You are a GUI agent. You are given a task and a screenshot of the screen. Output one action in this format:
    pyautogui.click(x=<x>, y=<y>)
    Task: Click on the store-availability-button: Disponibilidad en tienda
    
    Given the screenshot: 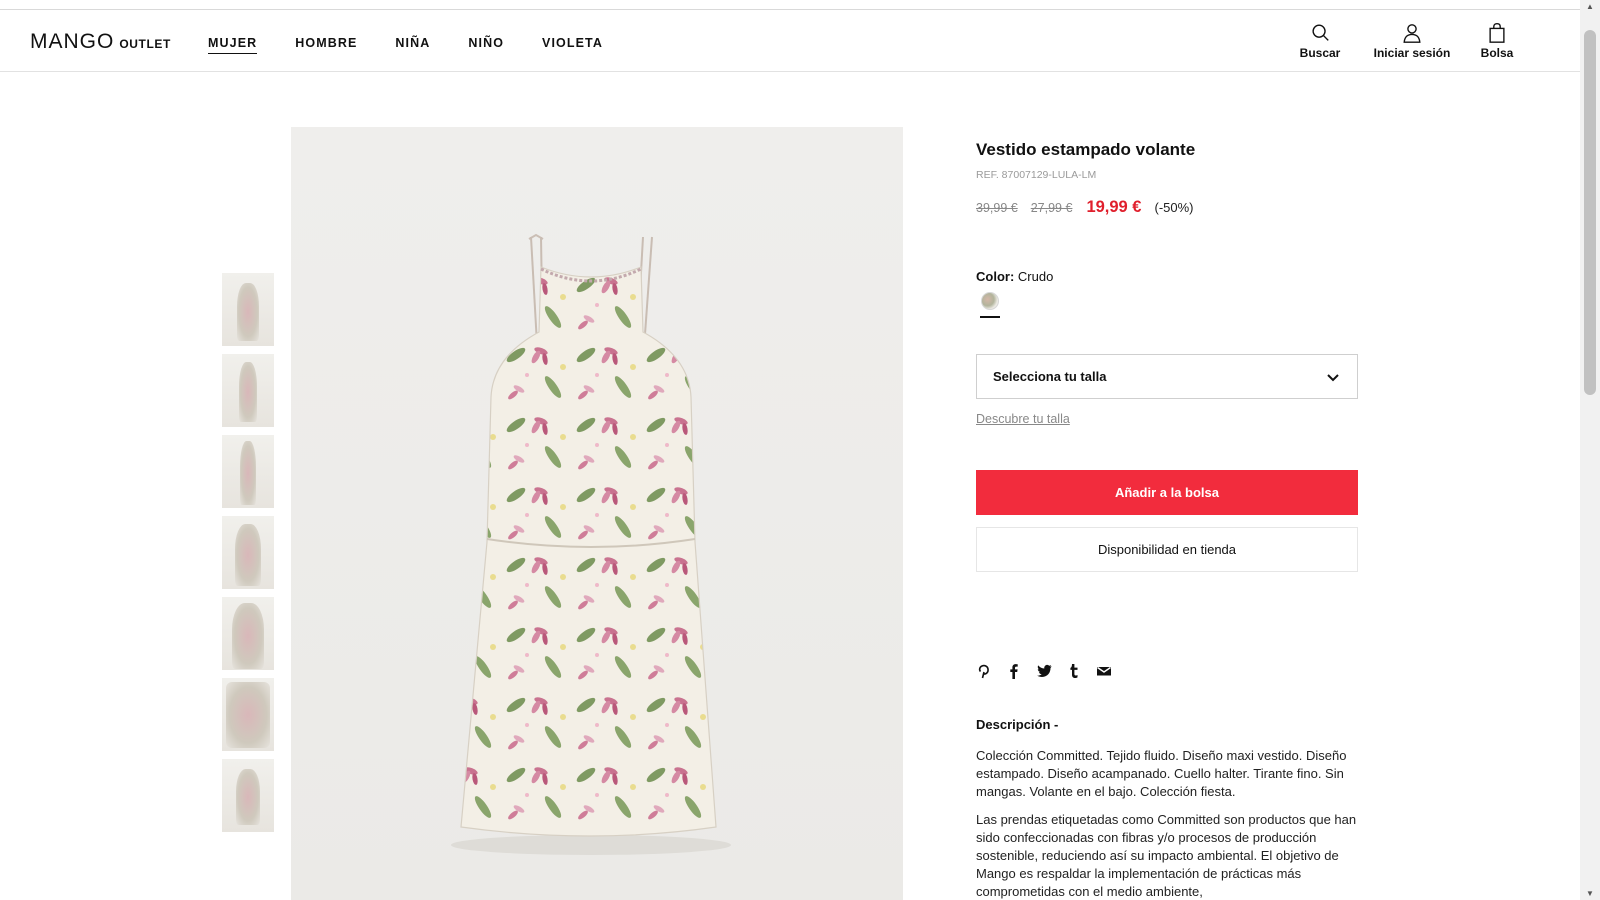 What is the action you would take?
    pyautogui.click(x=1167, y=549)
    